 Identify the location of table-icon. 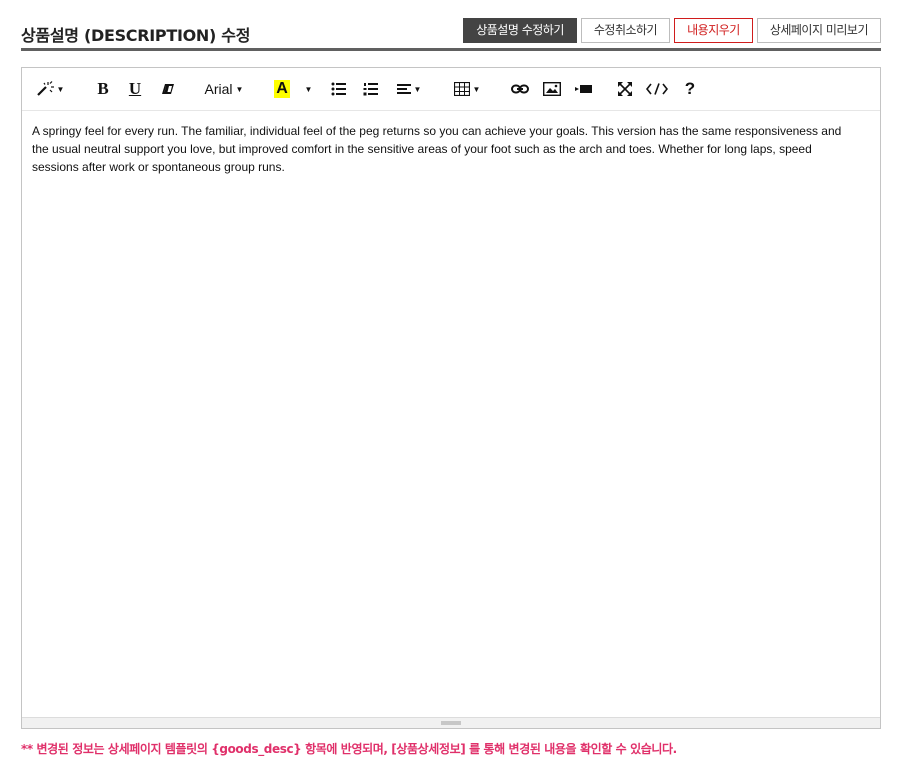
(461, 89).